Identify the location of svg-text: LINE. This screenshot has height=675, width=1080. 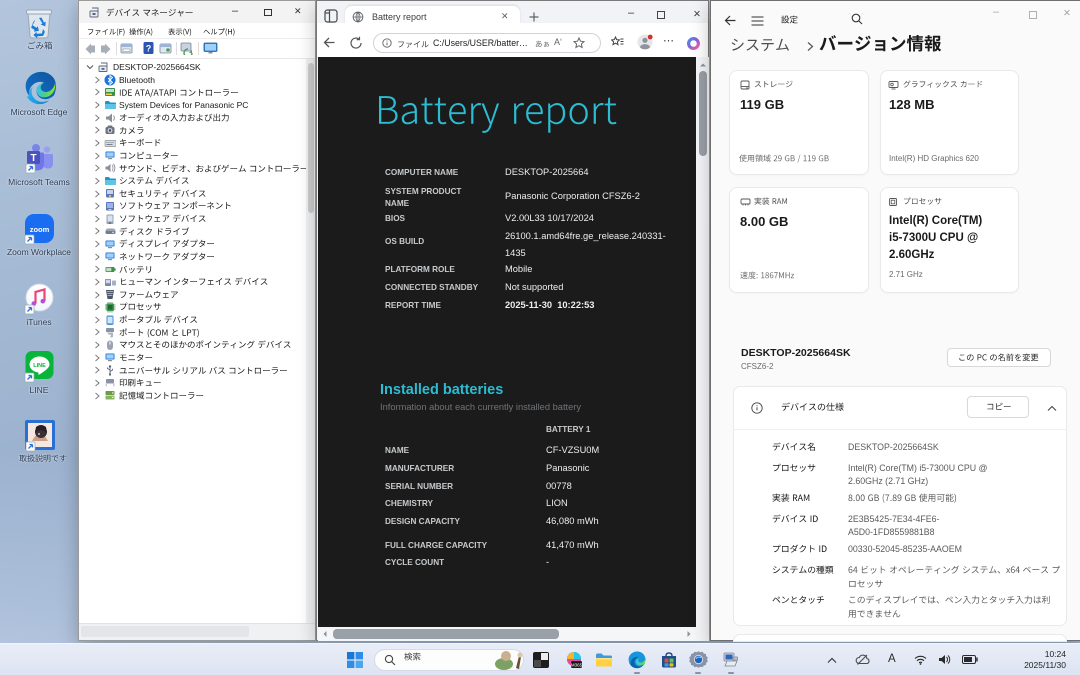
(39, 366).